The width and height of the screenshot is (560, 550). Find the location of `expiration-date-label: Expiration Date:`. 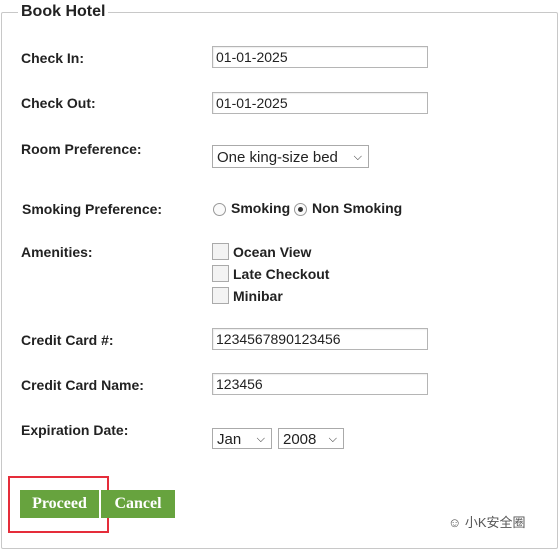

expiration-date-label: Expiration Date: is located at coordinates (75, 430).